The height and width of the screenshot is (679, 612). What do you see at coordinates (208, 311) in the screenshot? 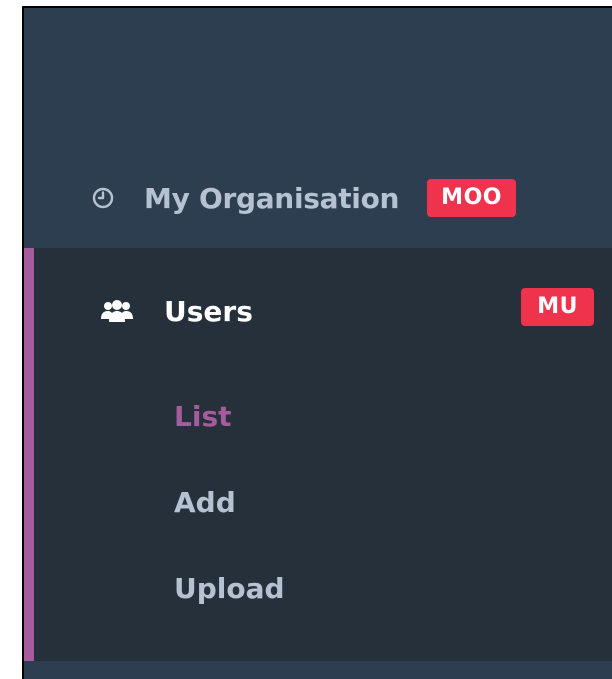
I see `sidebar-item-label: Users` at bounding box center [208, 311].